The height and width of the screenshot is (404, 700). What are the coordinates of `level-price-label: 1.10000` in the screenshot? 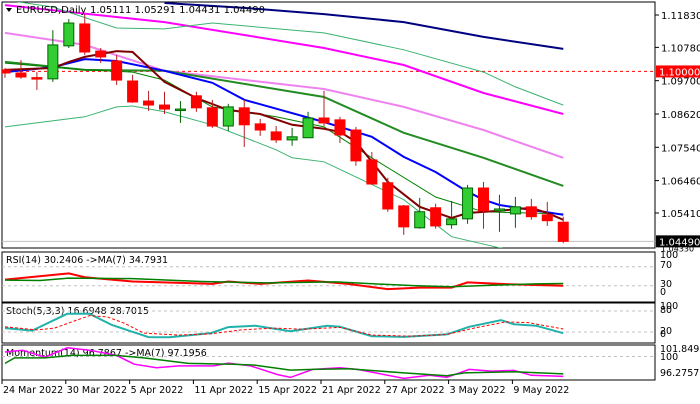 It's located at (679, 72).